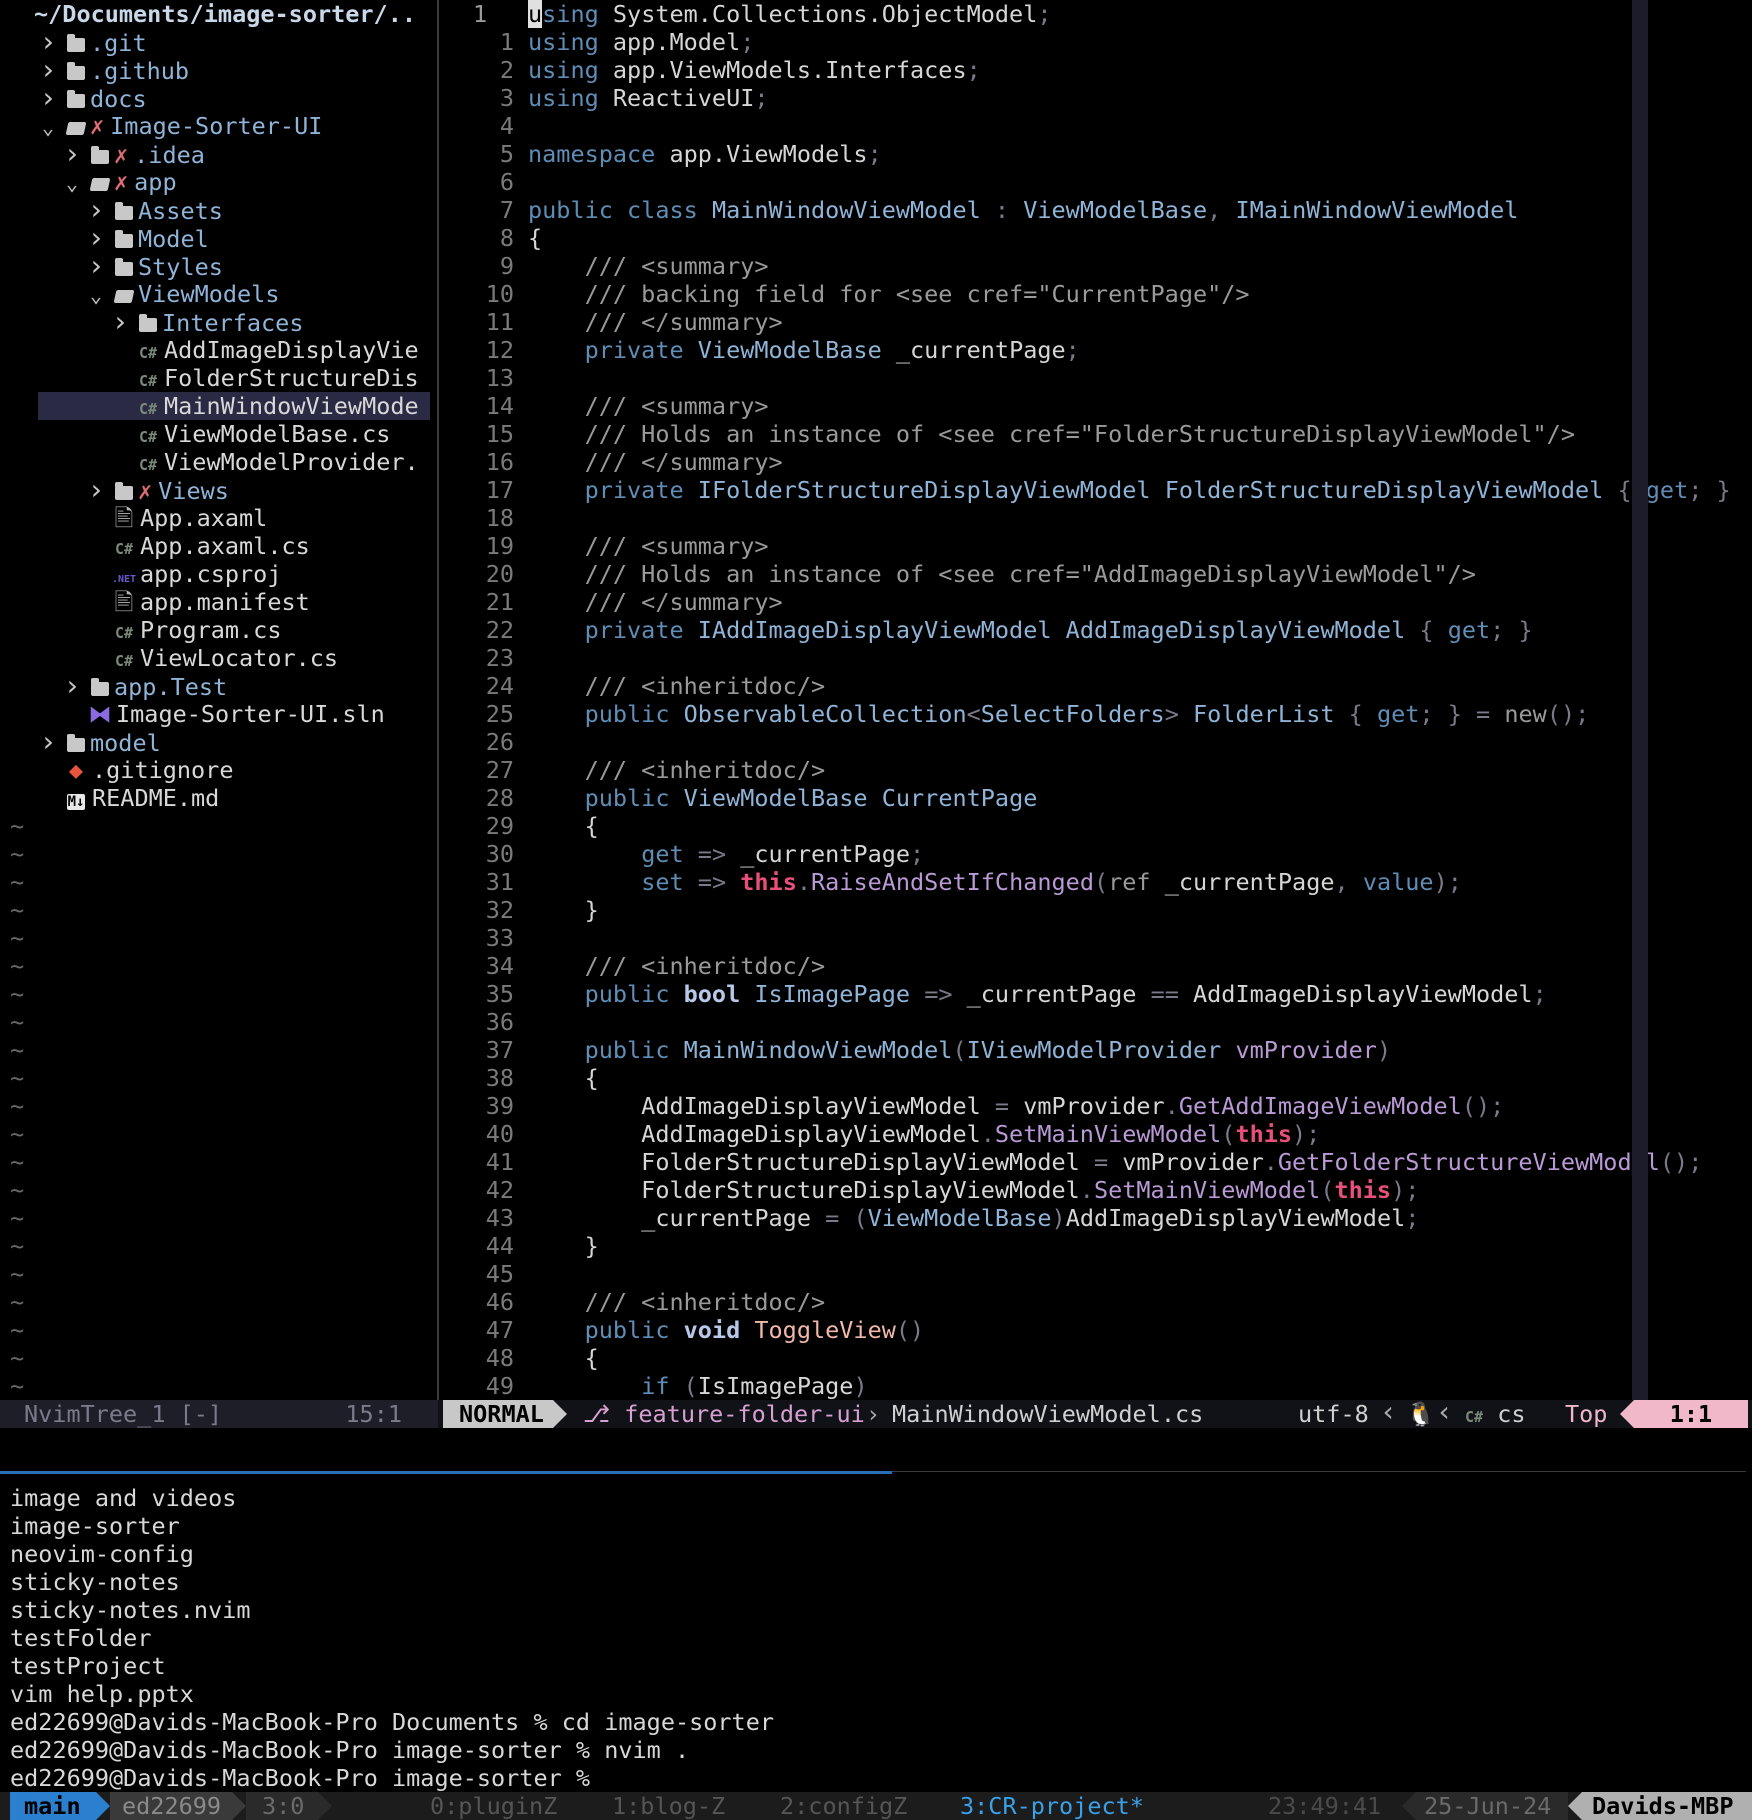 This screenshot has height=1820, width=1752. I want to click on code-line: 48 {, so click(1096, 1358).